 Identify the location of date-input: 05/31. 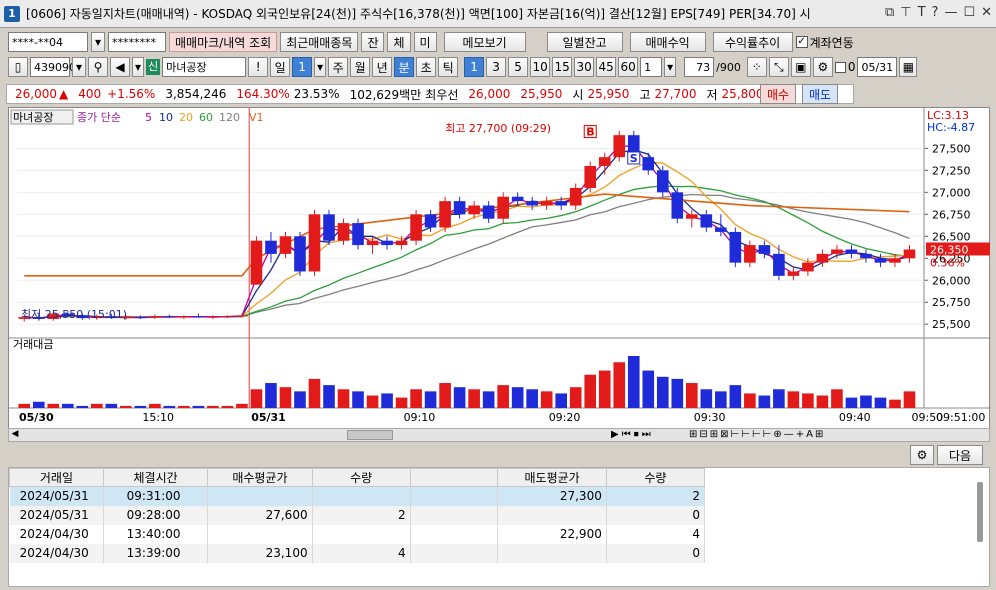
(877, 67).